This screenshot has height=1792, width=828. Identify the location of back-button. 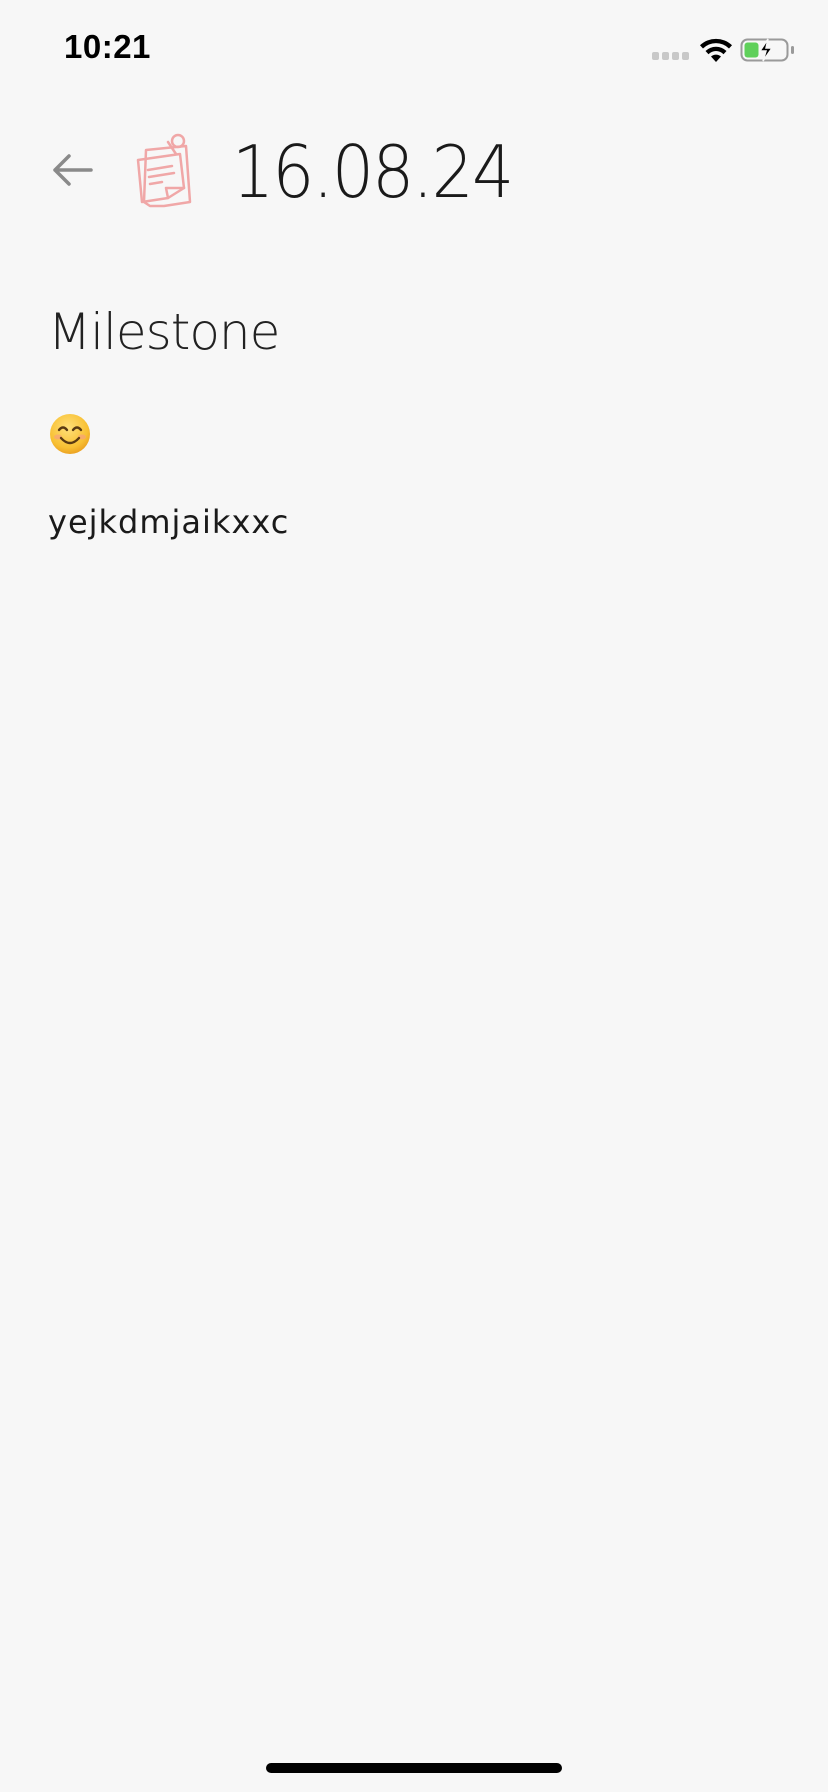
(72, 170).